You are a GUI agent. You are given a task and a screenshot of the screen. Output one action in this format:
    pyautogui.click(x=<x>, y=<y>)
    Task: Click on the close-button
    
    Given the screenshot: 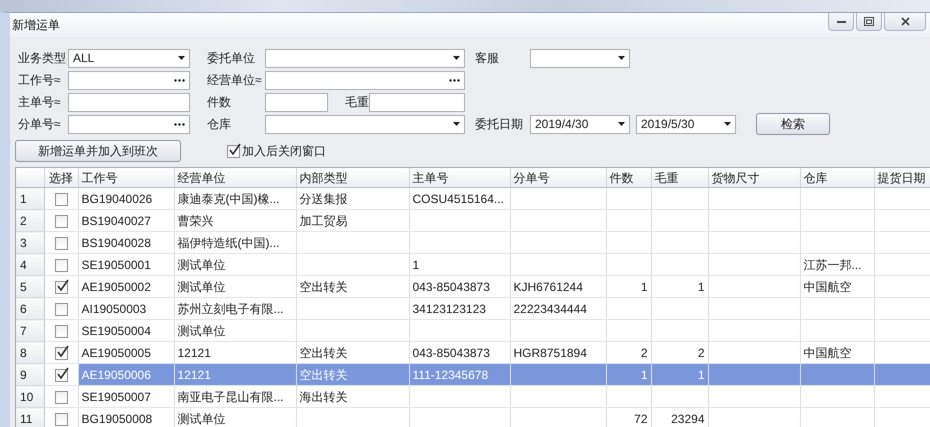 What is the action you would take?
    pyautogui.click(x=905, y=22)
    